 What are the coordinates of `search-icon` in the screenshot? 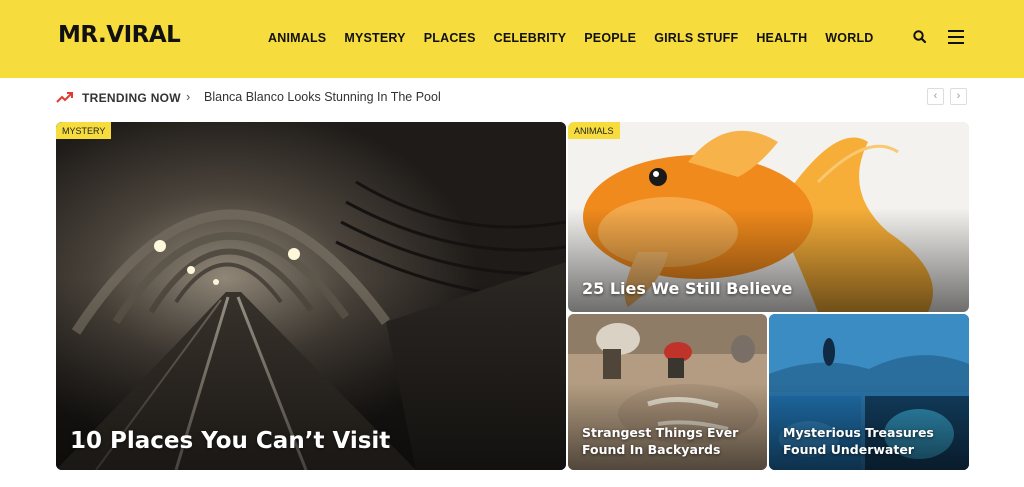 It's located at (920, 37).